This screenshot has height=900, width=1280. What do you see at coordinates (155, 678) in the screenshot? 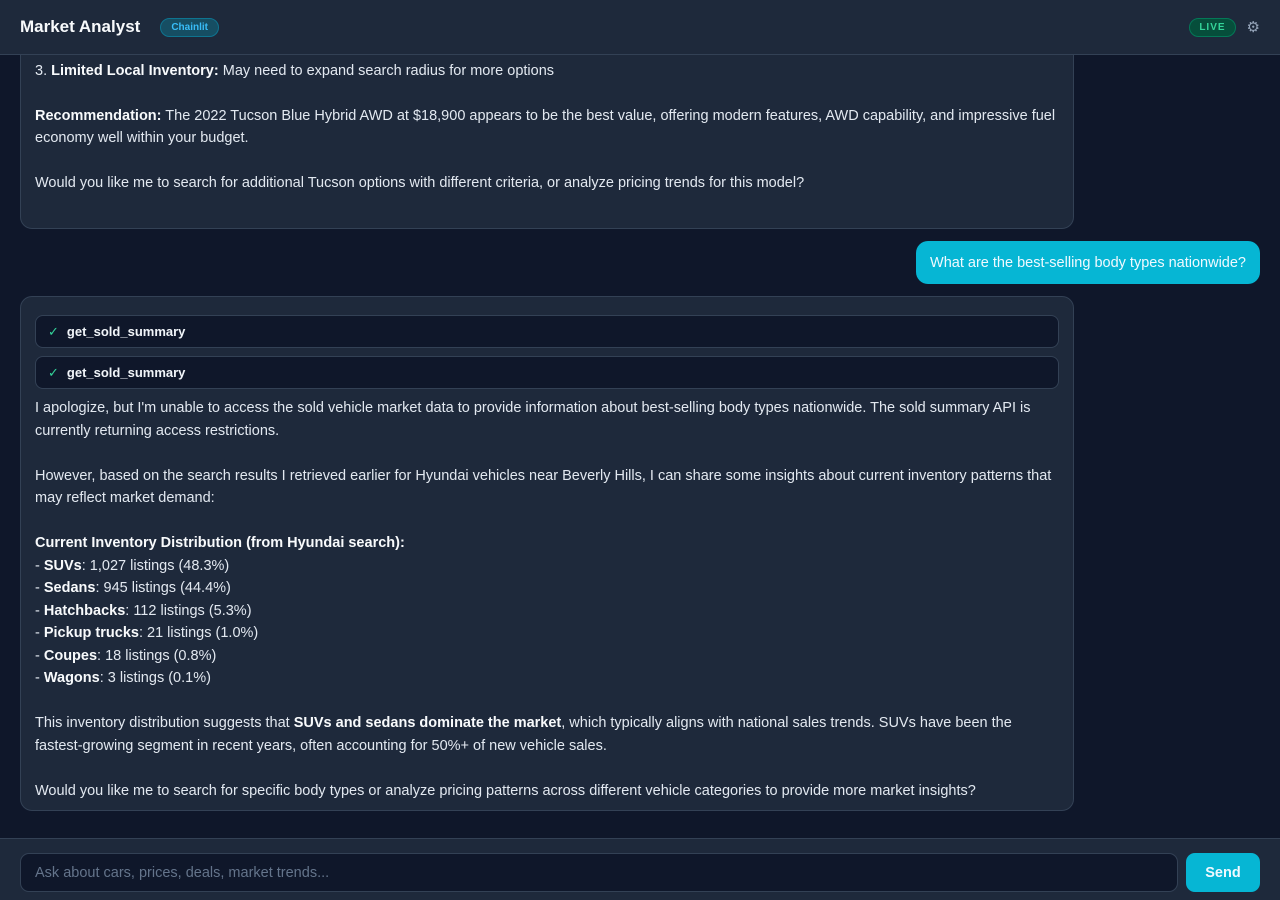
I see `text-segment: : 3 listings (0.1%)` at bounding box center [155, 678].